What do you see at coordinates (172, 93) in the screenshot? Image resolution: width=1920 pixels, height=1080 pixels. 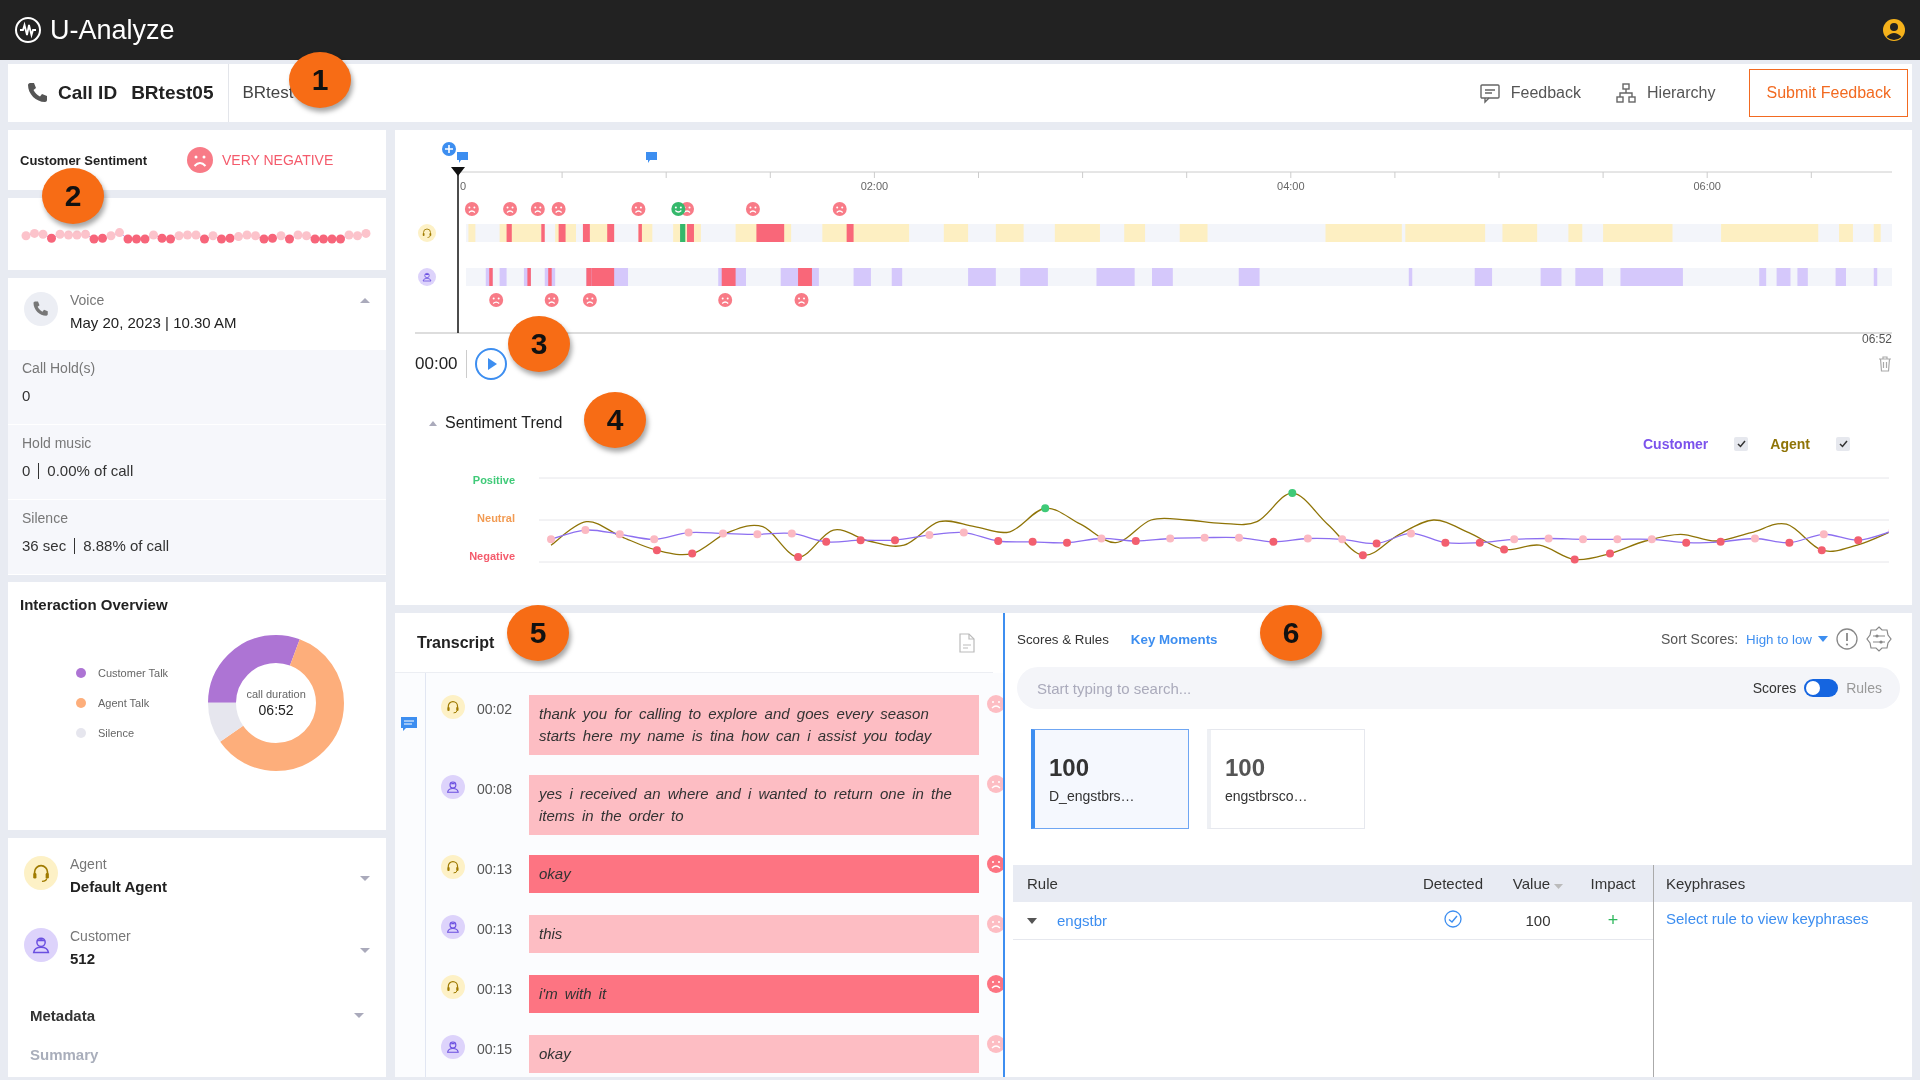 I see `call-id-value: BRtest05` at bounding box center [172, 93].